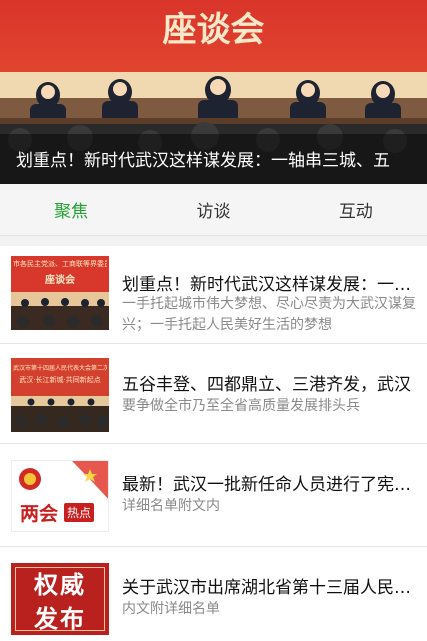 The height and width of the screenshot is (641, 427). Describe the element at coordinates (60, 380) in the screenshot. I see `thumbnail-subbanner-text: 武汉·长江新城·共同新起点` at that location.